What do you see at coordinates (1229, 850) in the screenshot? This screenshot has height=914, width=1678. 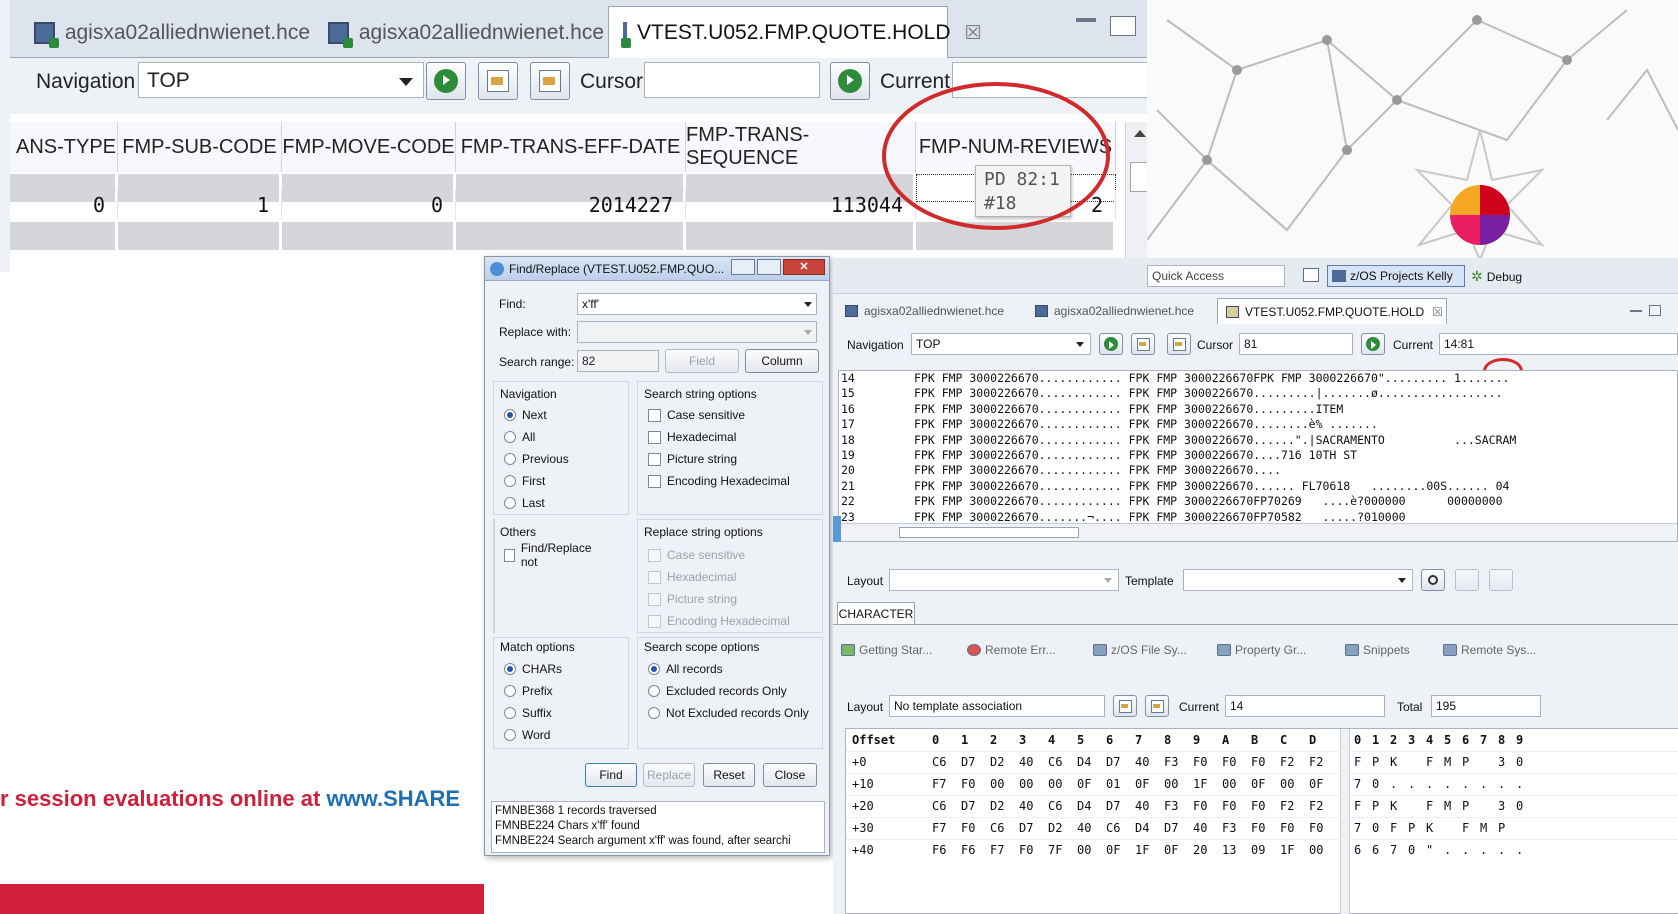 I see `hex-byte: 13` at bounding box center [1229, 850].